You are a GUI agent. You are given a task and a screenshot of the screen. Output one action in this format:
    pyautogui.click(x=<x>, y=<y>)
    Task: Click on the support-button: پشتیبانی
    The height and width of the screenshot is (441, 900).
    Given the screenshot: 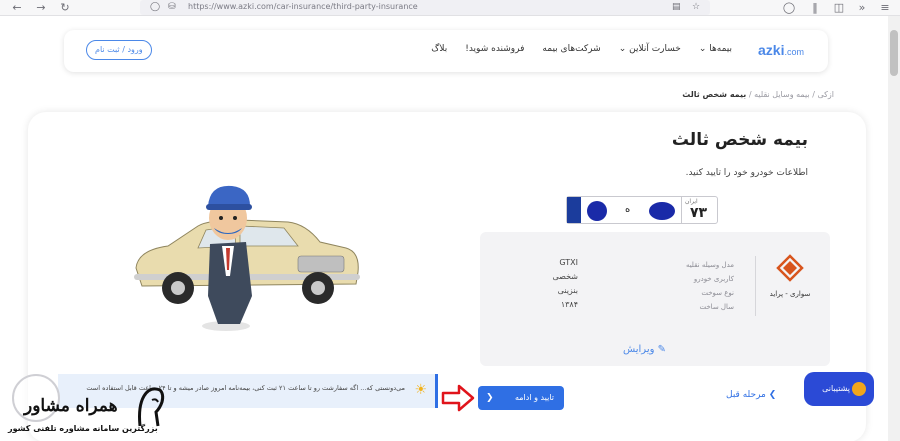 What is the action you would take?
    pyautogui.click(x=839, y=389)
    